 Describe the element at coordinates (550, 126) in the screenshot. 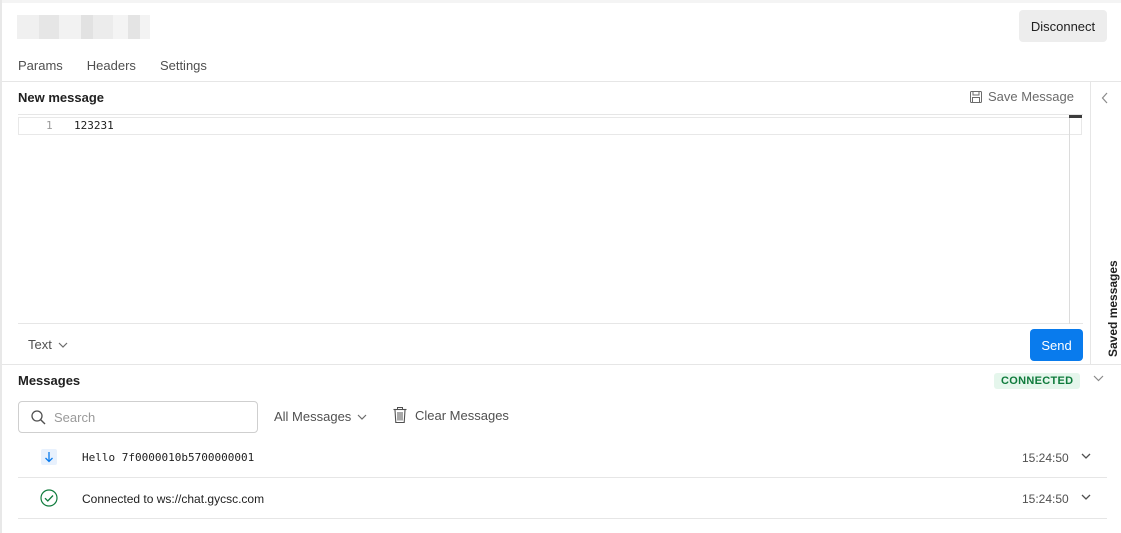

I see `active-line-highlight` at that location.